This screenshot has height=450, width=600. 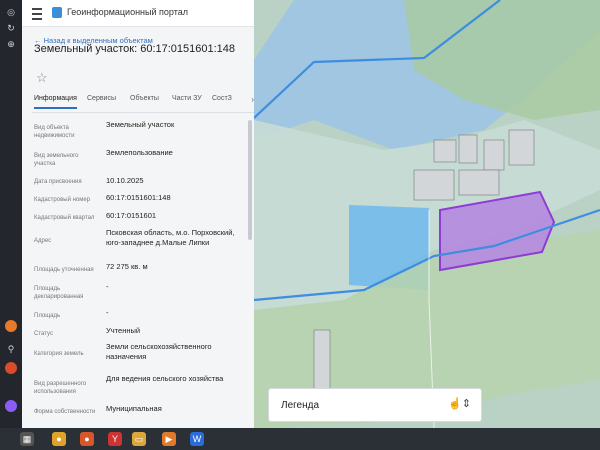 What do you see at coordinates (54, 132) in the screenshot?
I see `field-label: Вид объекта недвижимости` at bounding box center [54, 132].